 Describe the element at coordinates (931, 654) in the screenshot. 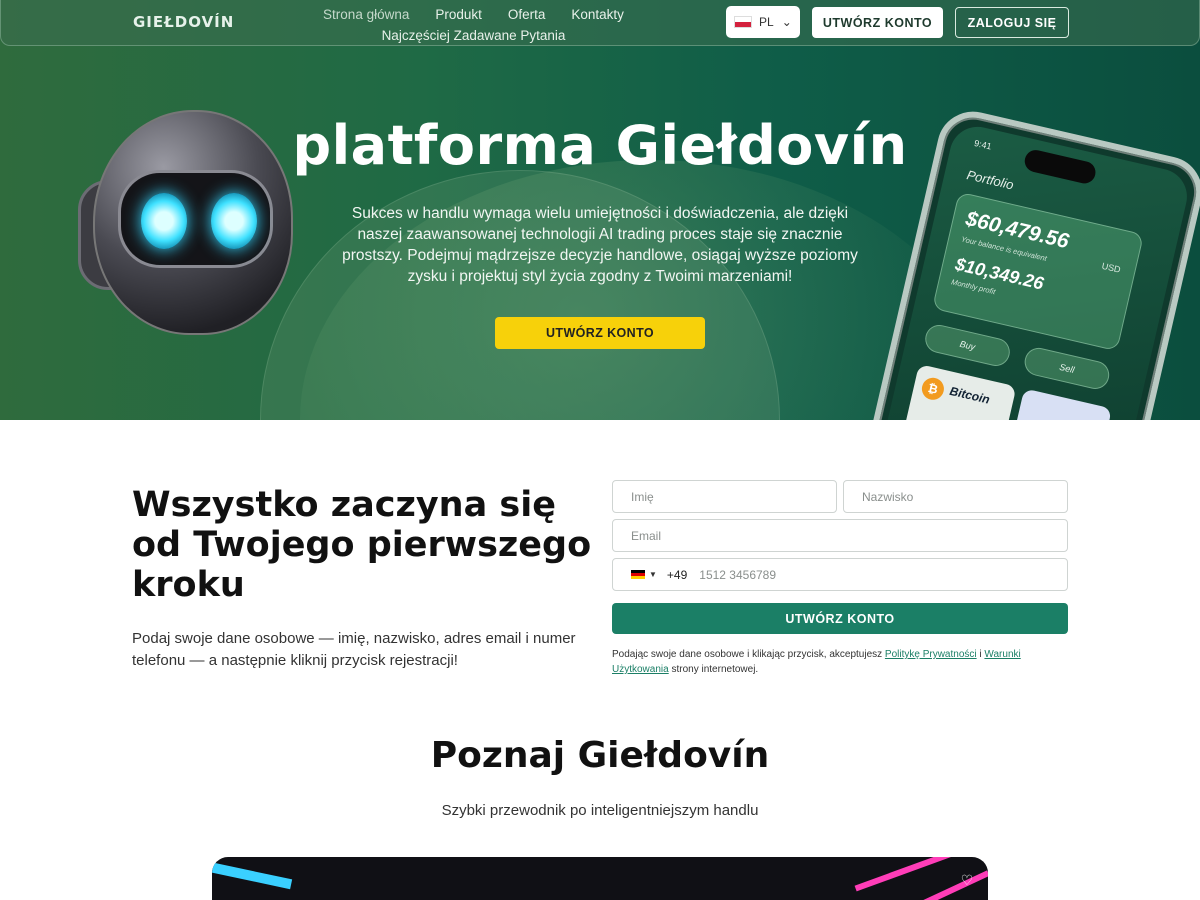

I see `privacy-policy-link: Politykę Prywatności` at that location.